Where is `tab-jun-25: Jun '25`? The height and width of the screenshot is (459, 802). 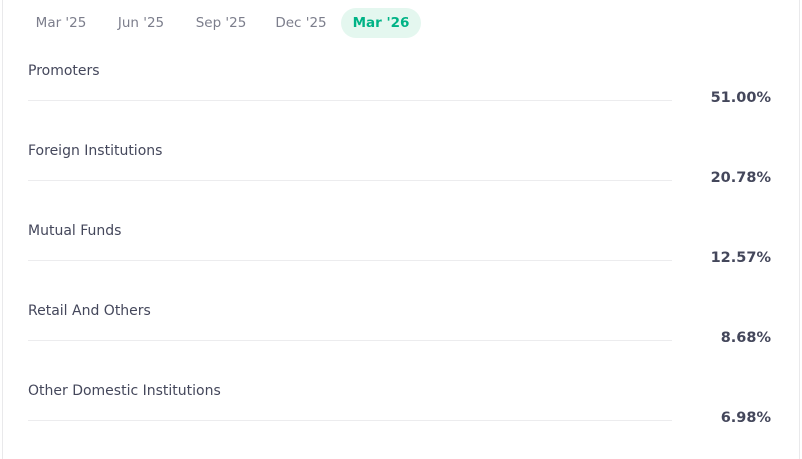 tab-jun-25: Jun '25 is located at coordinates (141, 23).